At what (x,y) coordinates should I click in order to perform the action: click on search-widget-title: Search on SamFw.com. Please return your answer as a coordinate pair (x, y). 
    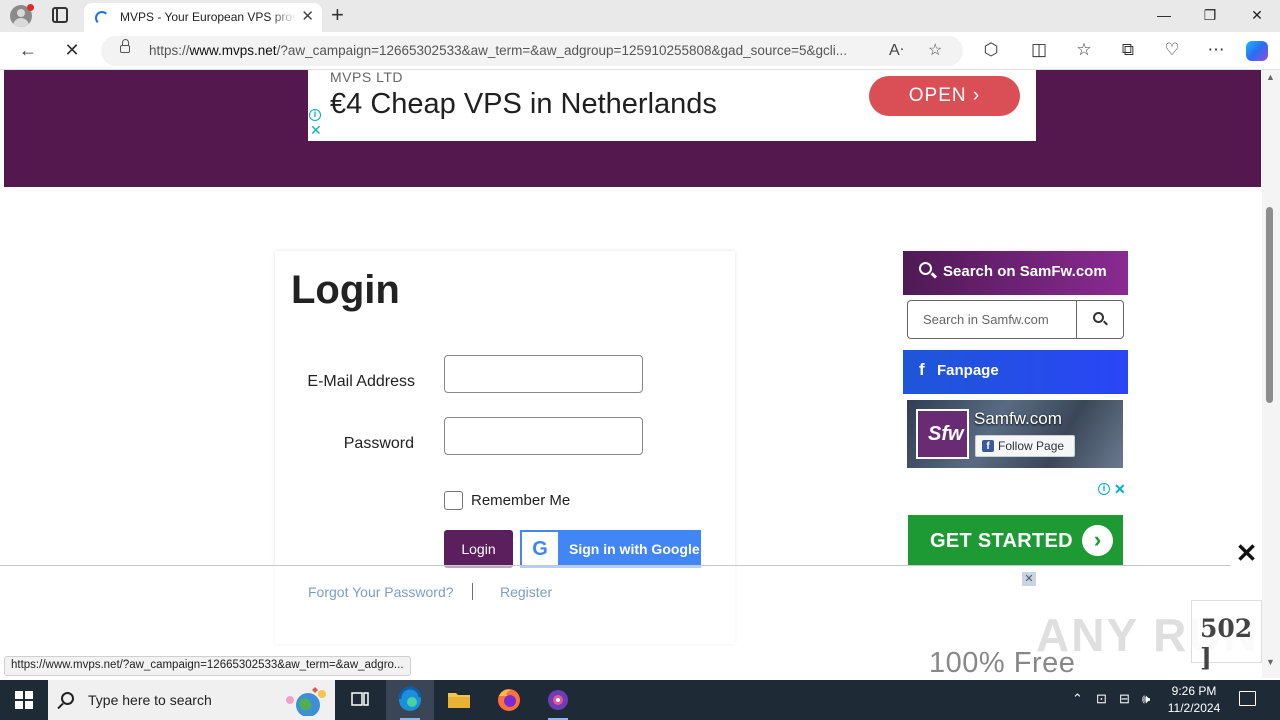
    Looking at the image, I should click on (1025, 271).